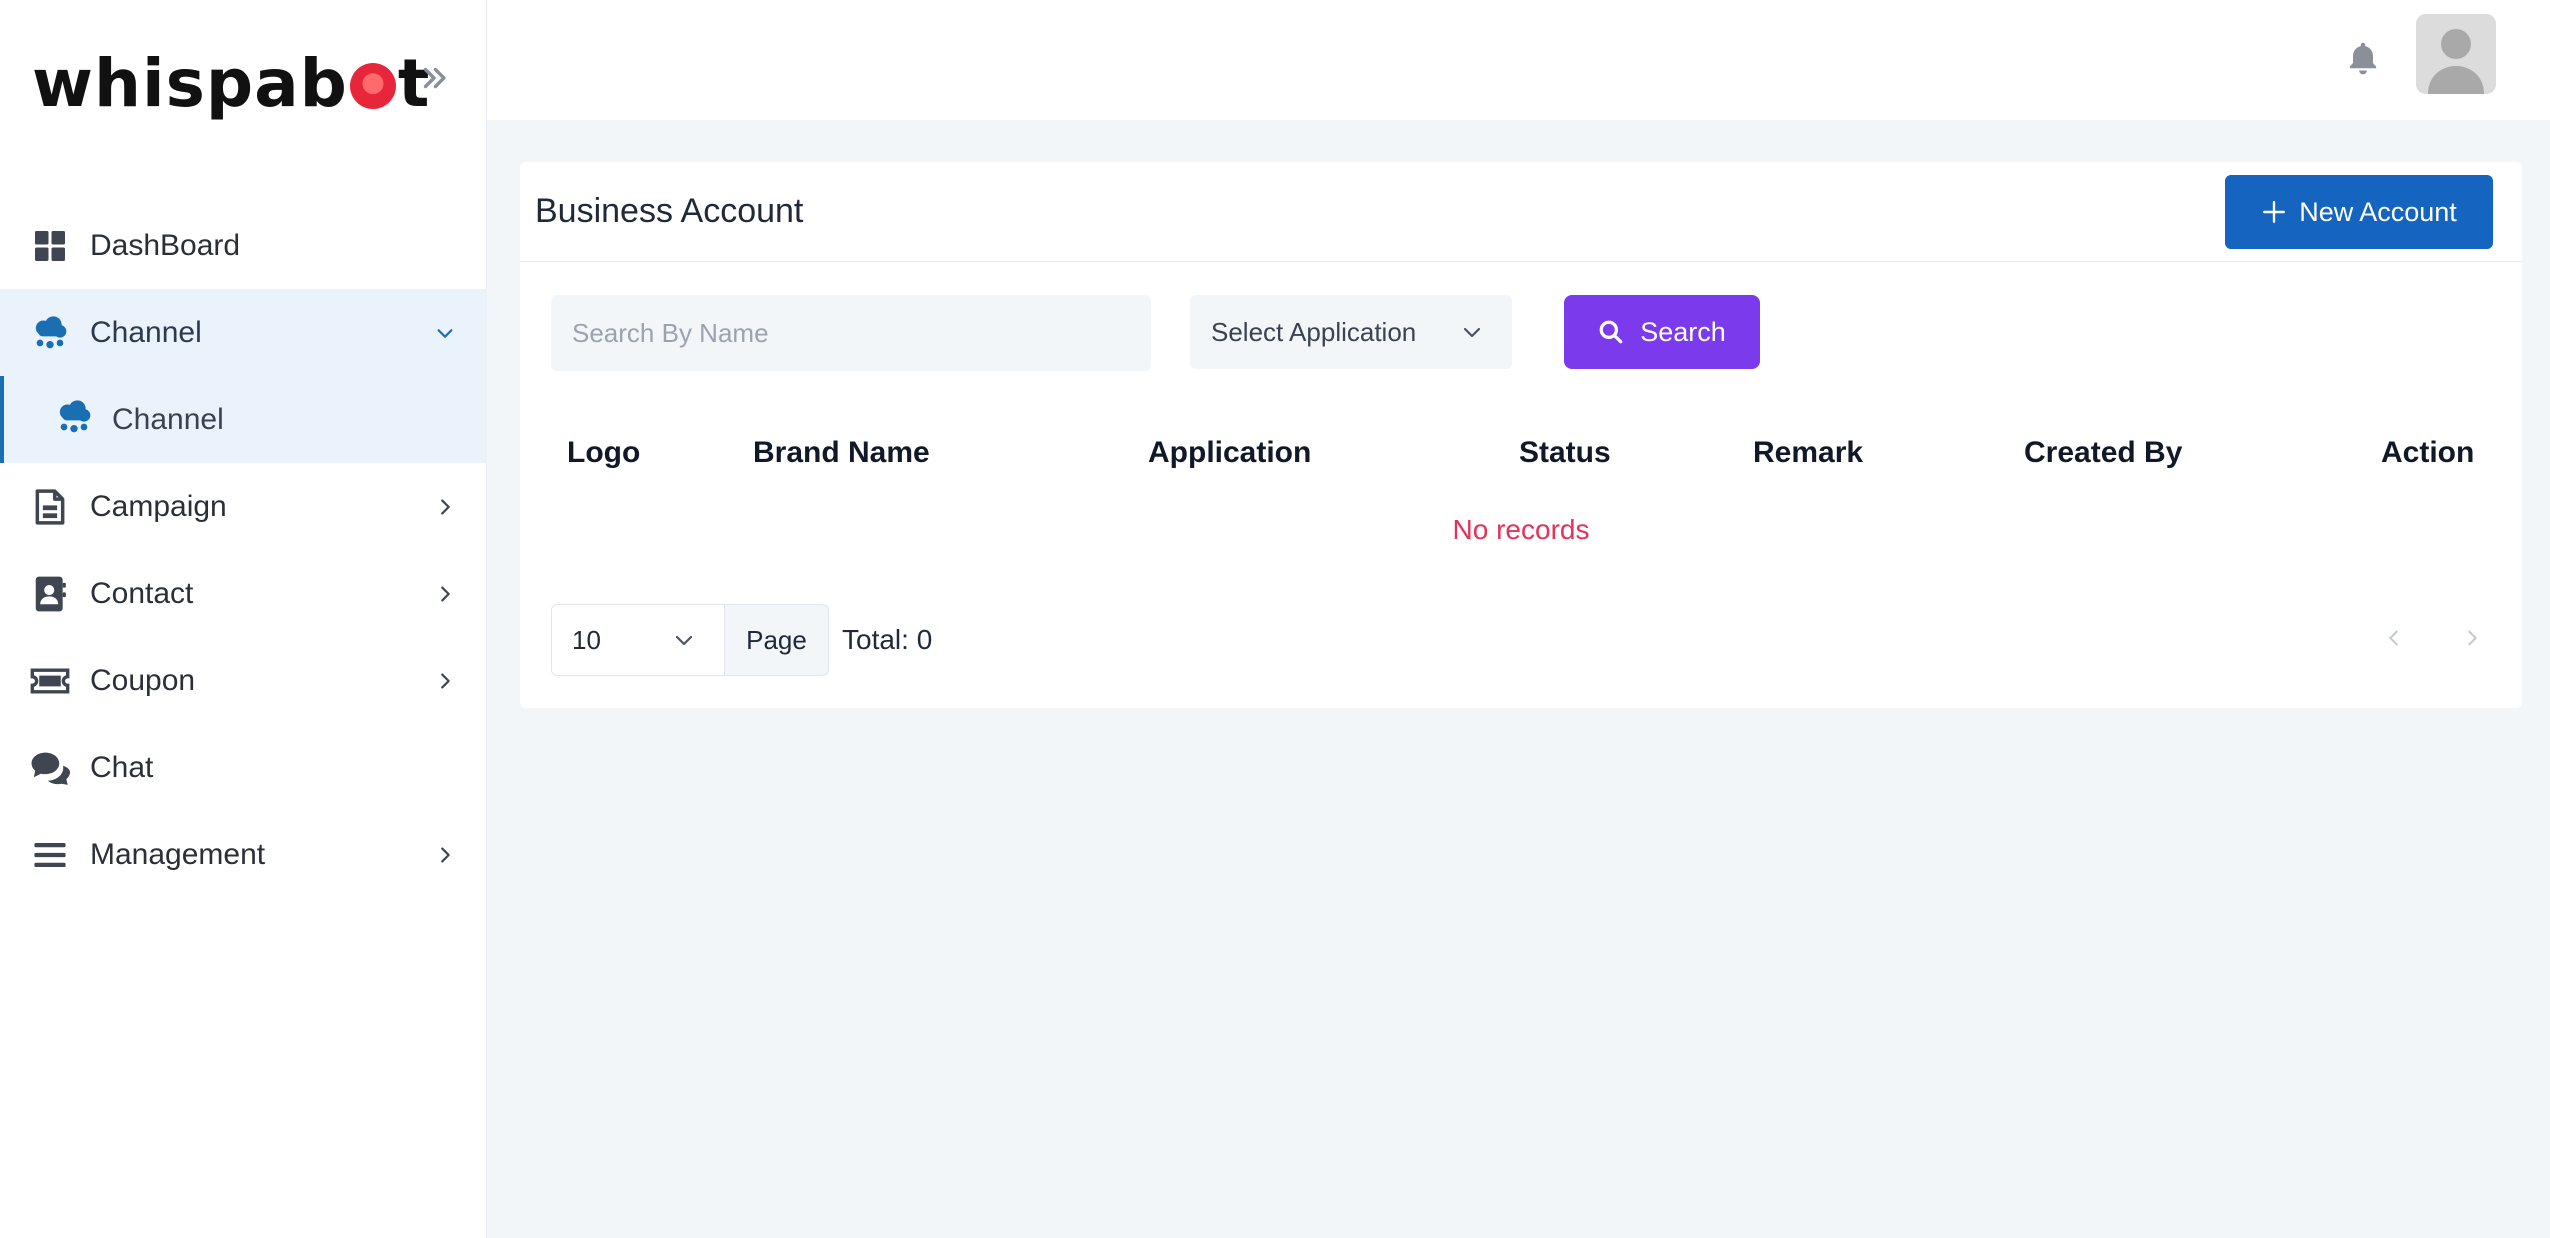 The width and height of the screenshot is (2550, 1238). Describe the element at coordinates (243, 332) in the screenshot. I see `sidebar-item-channel: Channel` at that location.